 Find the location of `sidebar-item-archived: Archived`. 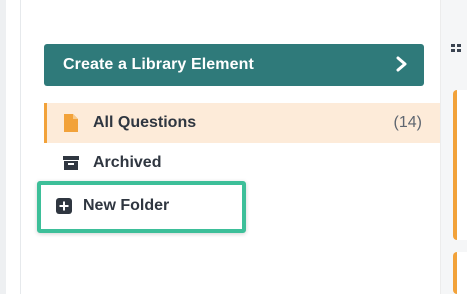

sidebar-item-archived: Archived is located at coordinates (242, 163).